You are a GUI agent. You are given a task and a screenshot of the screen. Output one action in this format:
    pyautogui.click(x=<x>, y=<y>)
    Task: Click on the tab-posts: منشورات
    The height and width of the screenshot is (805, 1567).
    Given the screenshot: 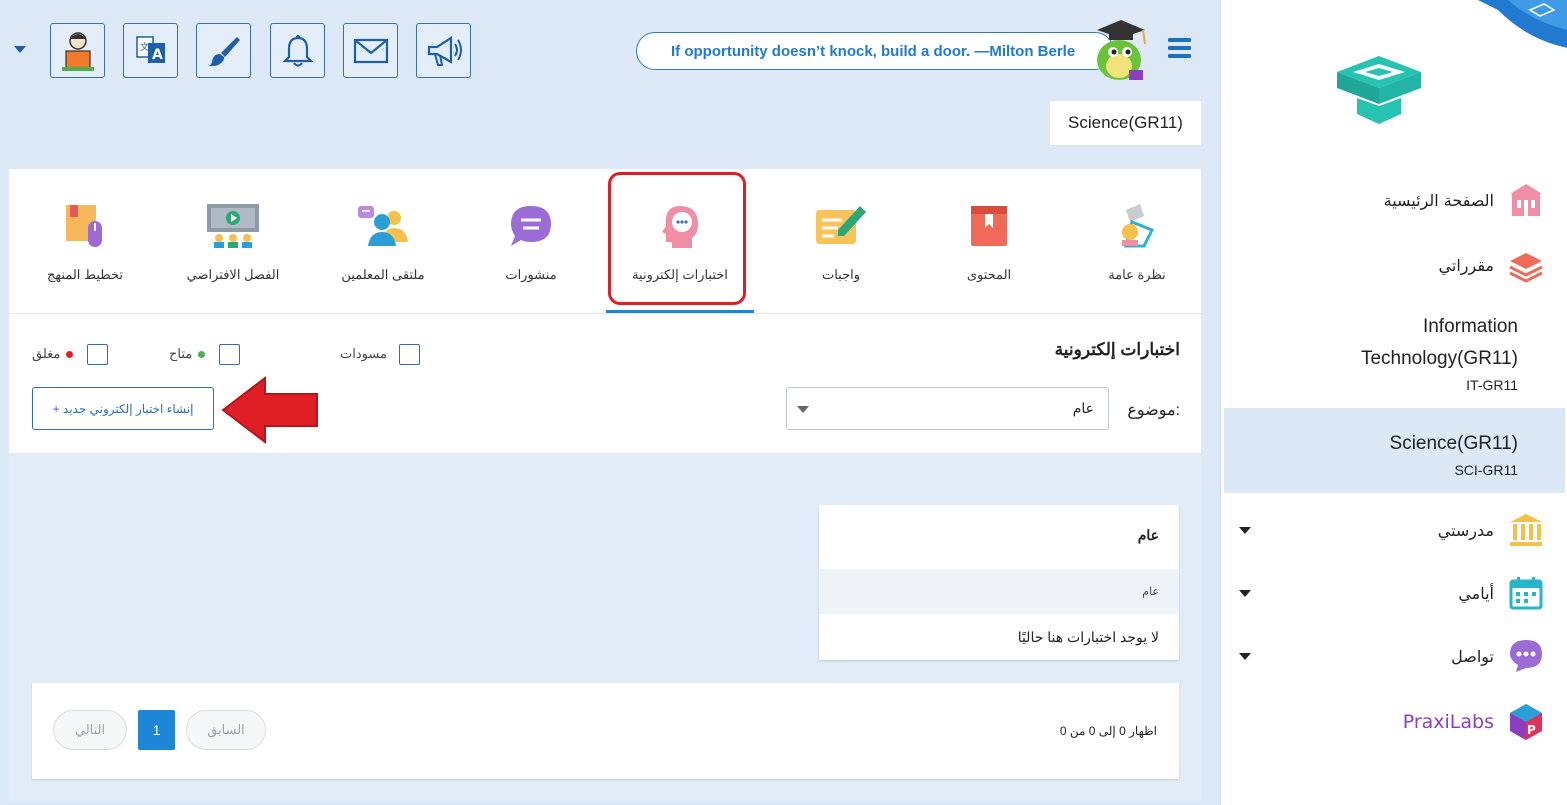 What is the action you would take?
    pyautogui.click(x=531, y=241)
    